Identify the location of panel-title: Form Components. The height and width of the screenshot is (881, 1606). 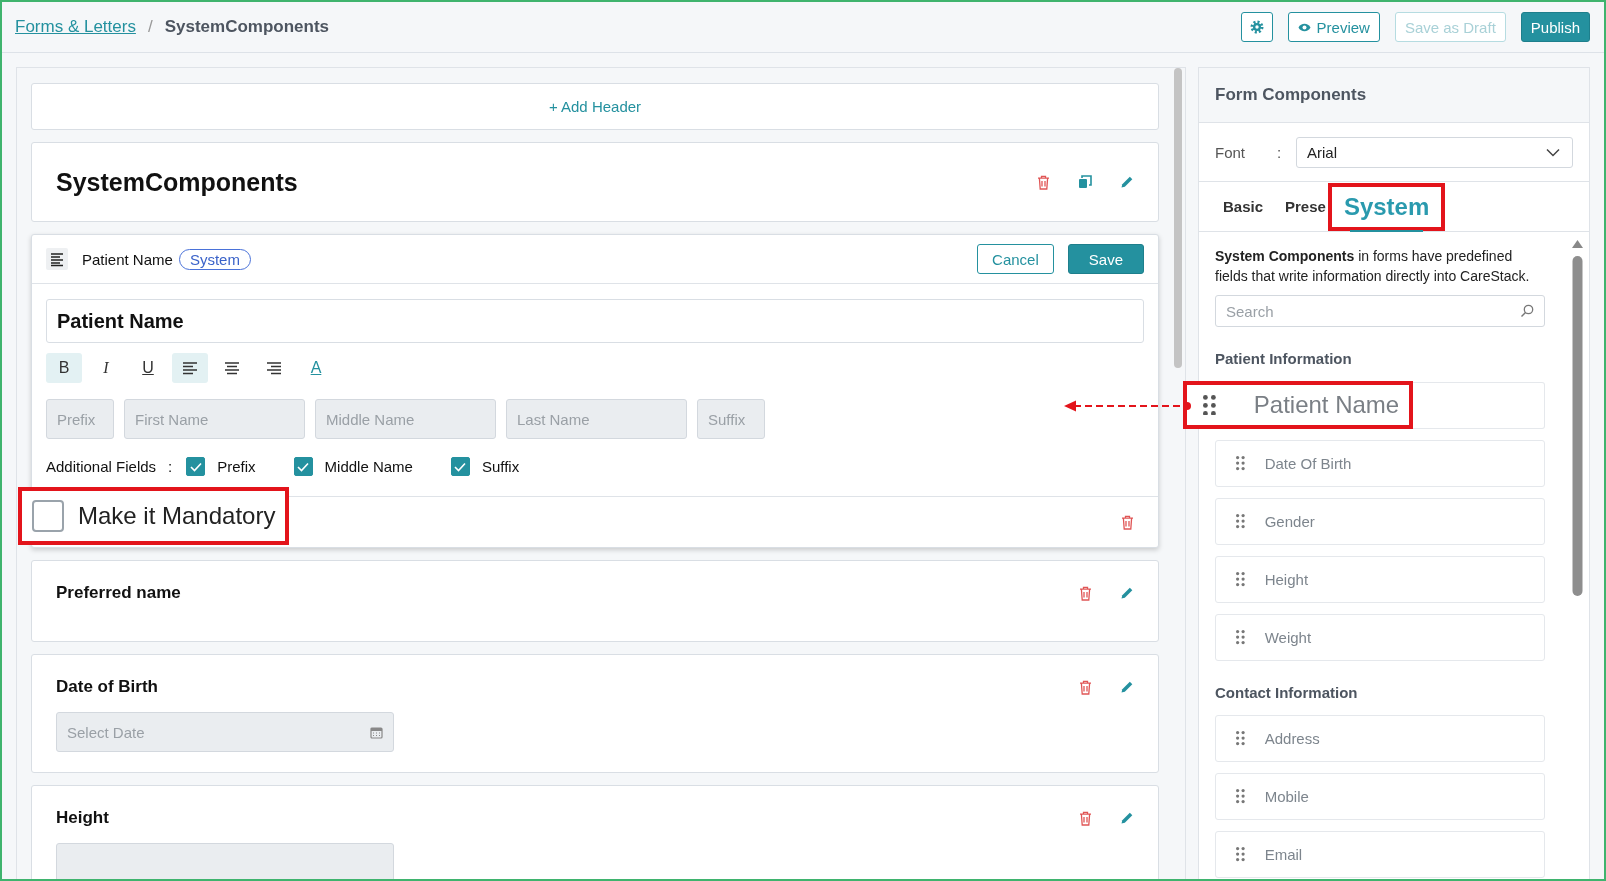
(1394, 95).